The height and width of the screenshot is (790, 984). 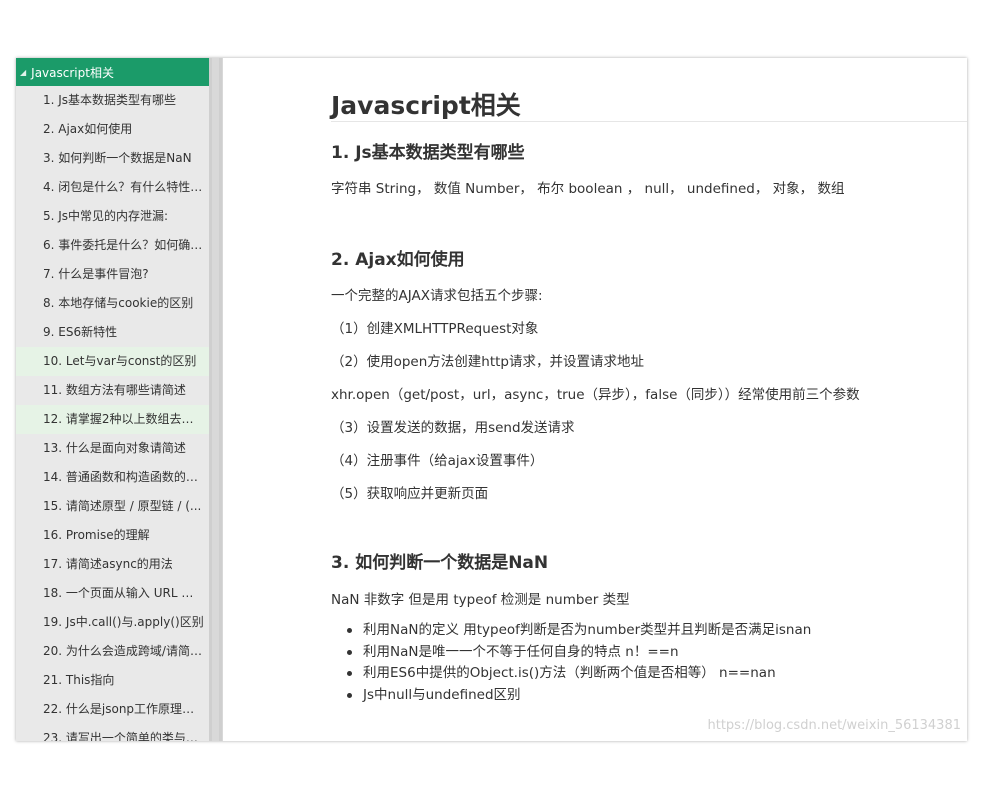 I want to click on toc-item: 1. Js基本数据类型有哪些, so click(x=112, y=100).